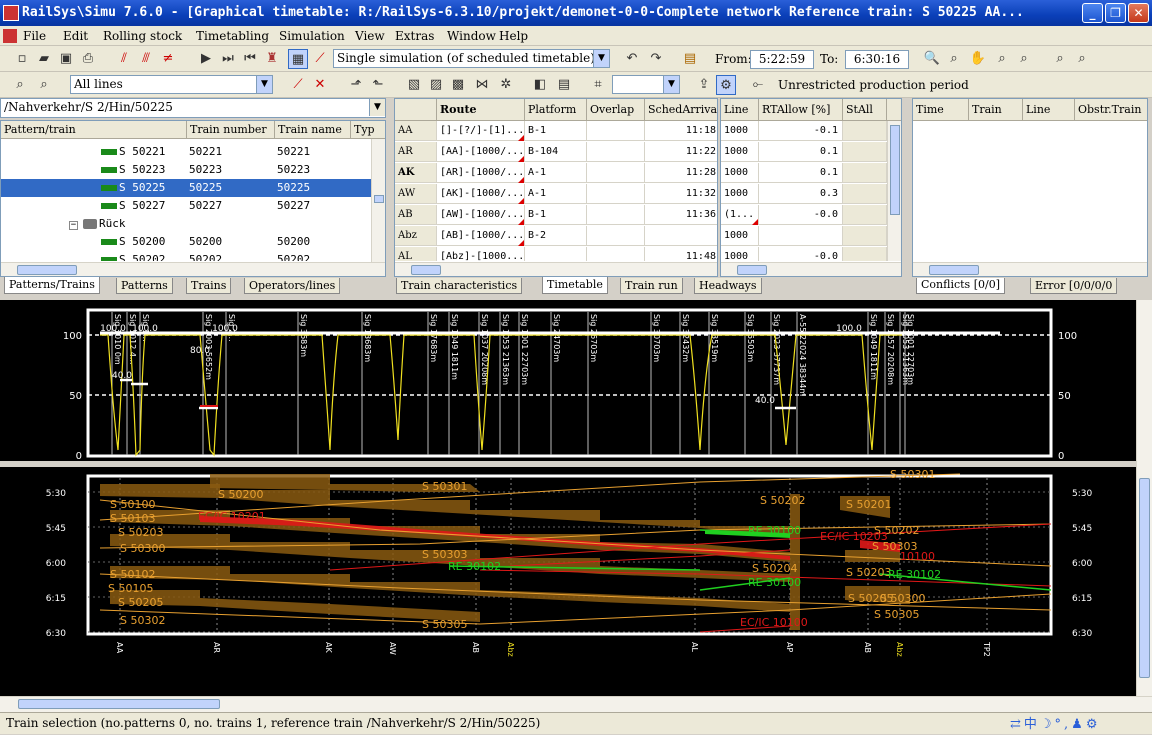 Image resolution: width=1152 pixels, height=735 pixels. What do you see at coordinates (681, 131) in the screenshot?
I see `arrival-cell: 11:18` at bounding box center [681, 131].